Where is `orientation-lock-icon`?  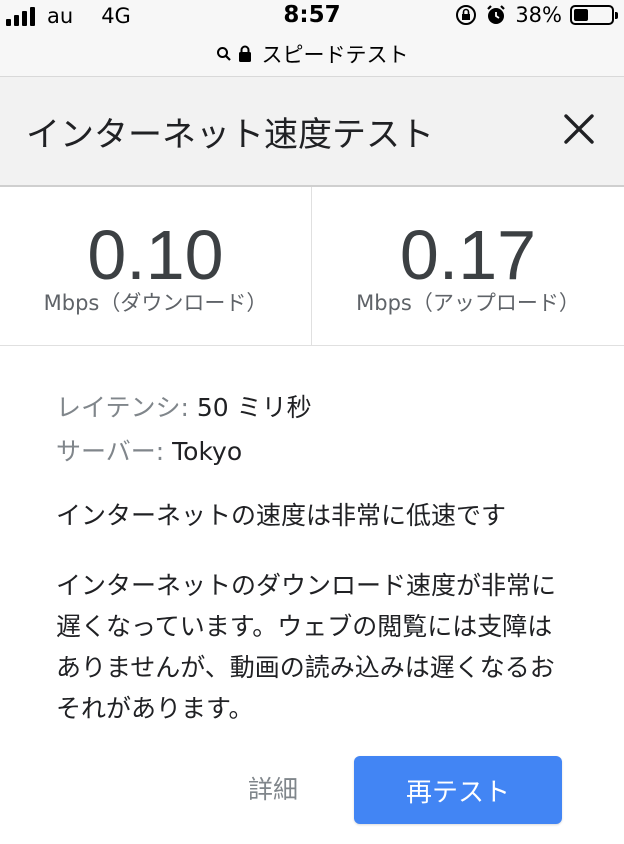
orientation-lock-icon is located at coordinates (466, 15).